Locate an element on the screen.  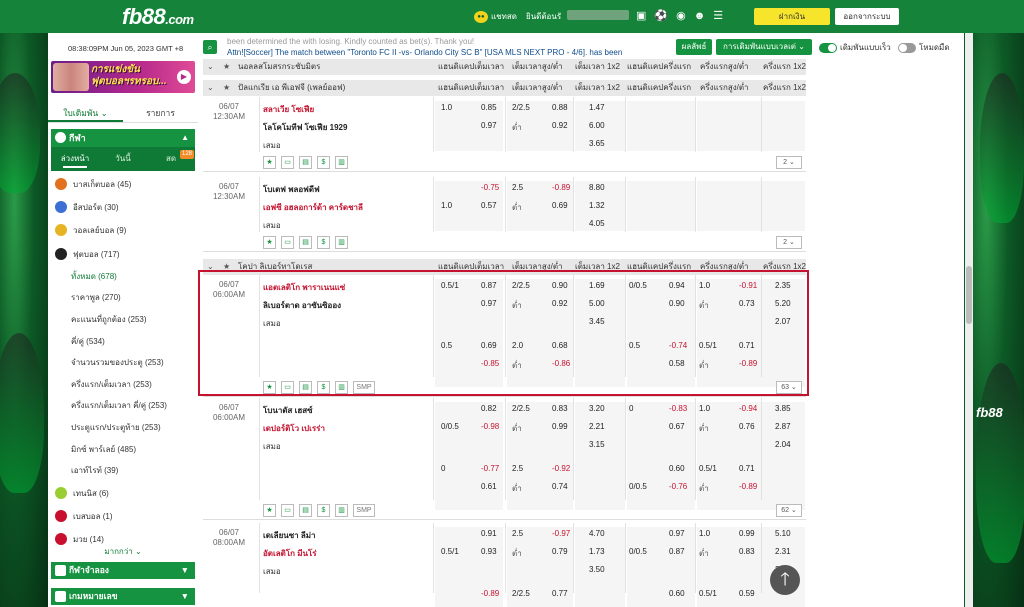
odds-cell: 0.60 is located at coordinates (677, 468).